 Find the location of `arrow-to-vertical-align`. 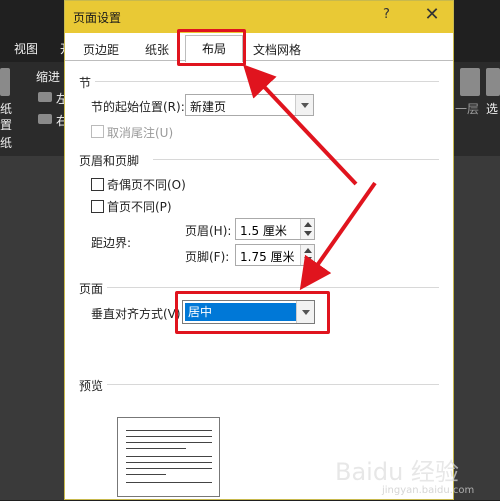

arrow-to-vertical-align is located at coordinates (342, 230).